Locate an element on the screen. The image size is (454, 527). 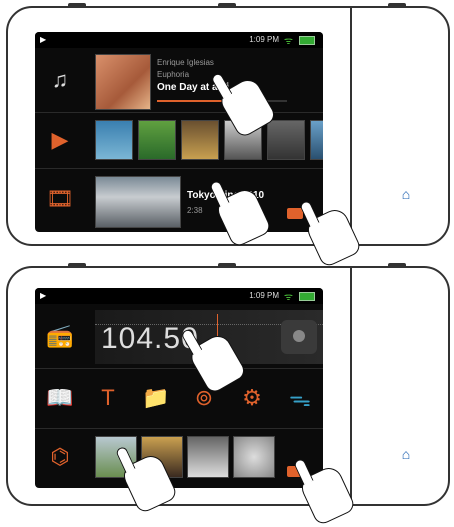
music-note-icon: ♫ is located at coordinates (60, 79).